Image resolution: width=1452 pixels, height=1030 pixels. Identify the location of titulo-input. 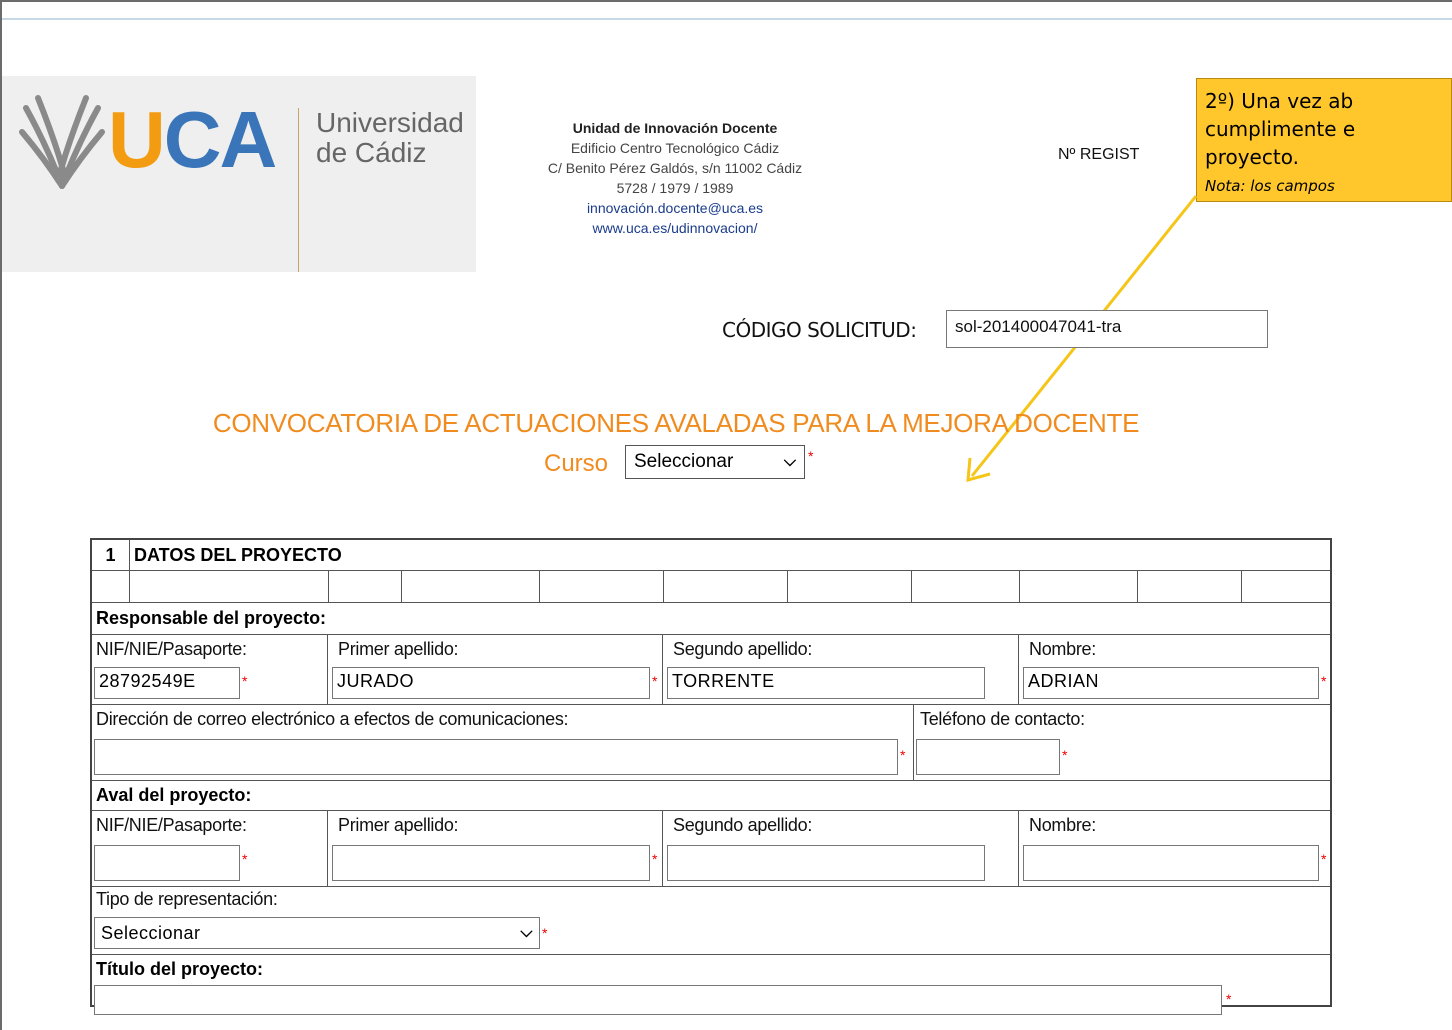
(658, 1000).